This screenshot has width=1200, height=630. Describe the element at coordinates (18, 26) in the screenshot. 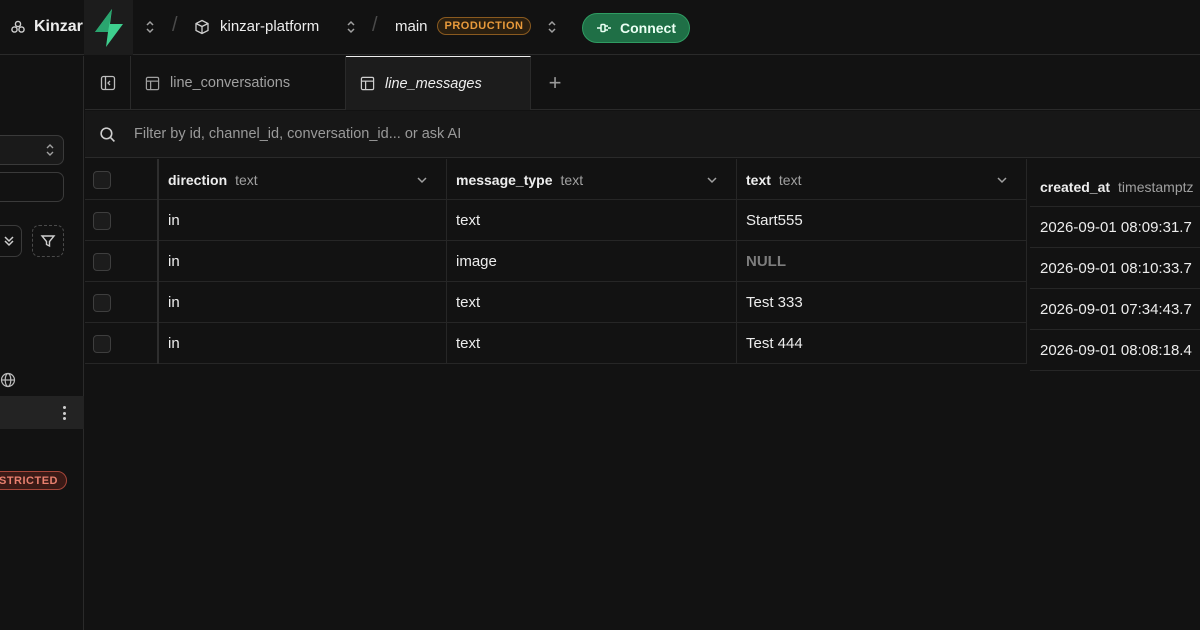

I see `org-icon` at that location.